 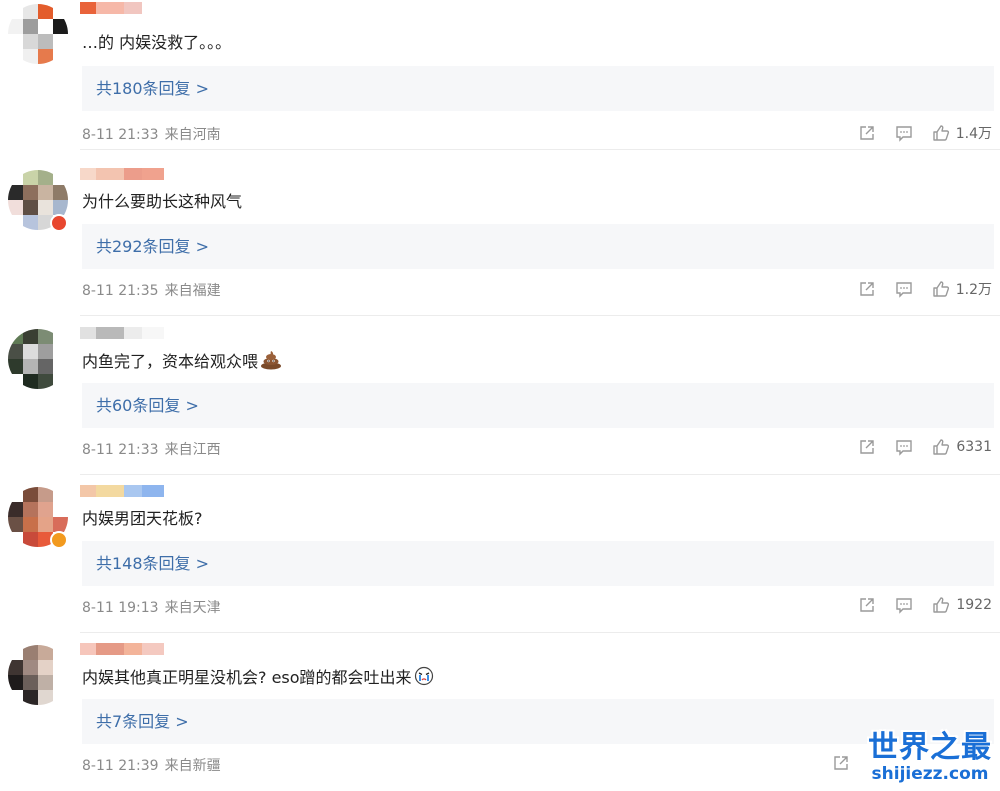 What do you see at coordinates (941, 289) in the screenshot?
I see `thumbs-up-icon` at bounding box center [941, 289].